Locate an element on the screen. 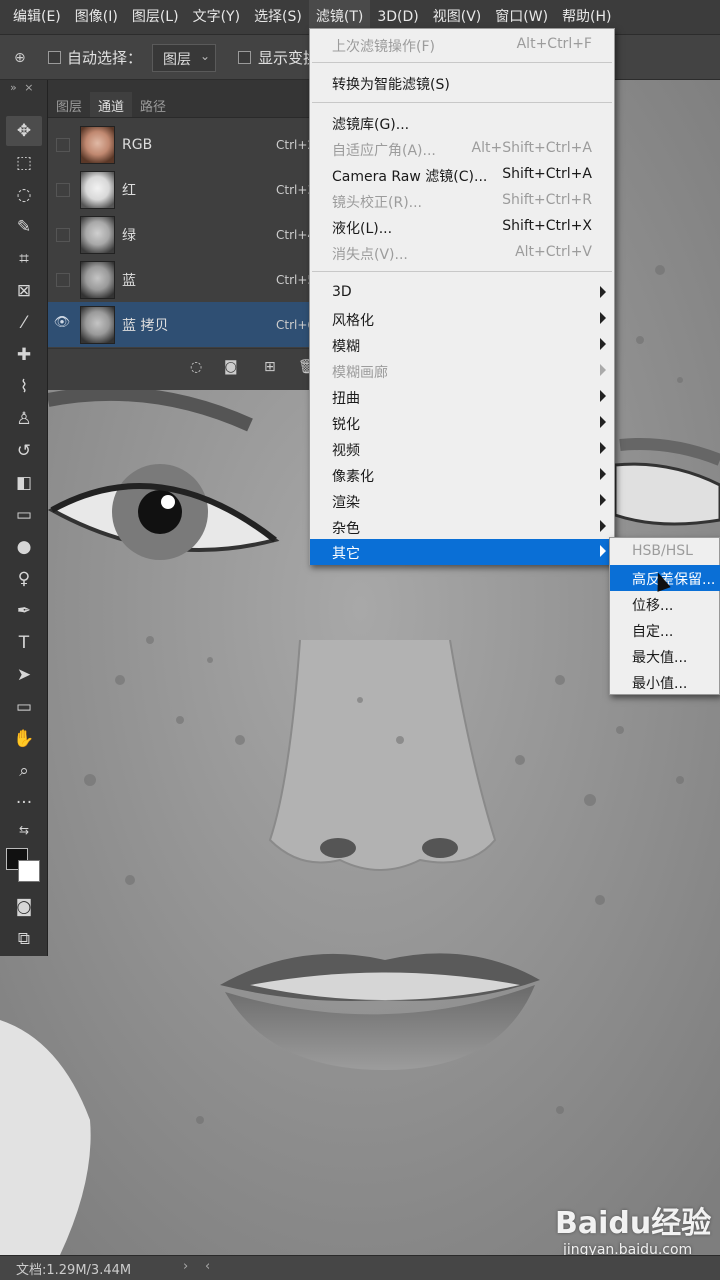 This screenshot has width=720, height=1280. status-bar: 文档:1.29M/3.44M › ‹ is located at coordinates (360, 1267).